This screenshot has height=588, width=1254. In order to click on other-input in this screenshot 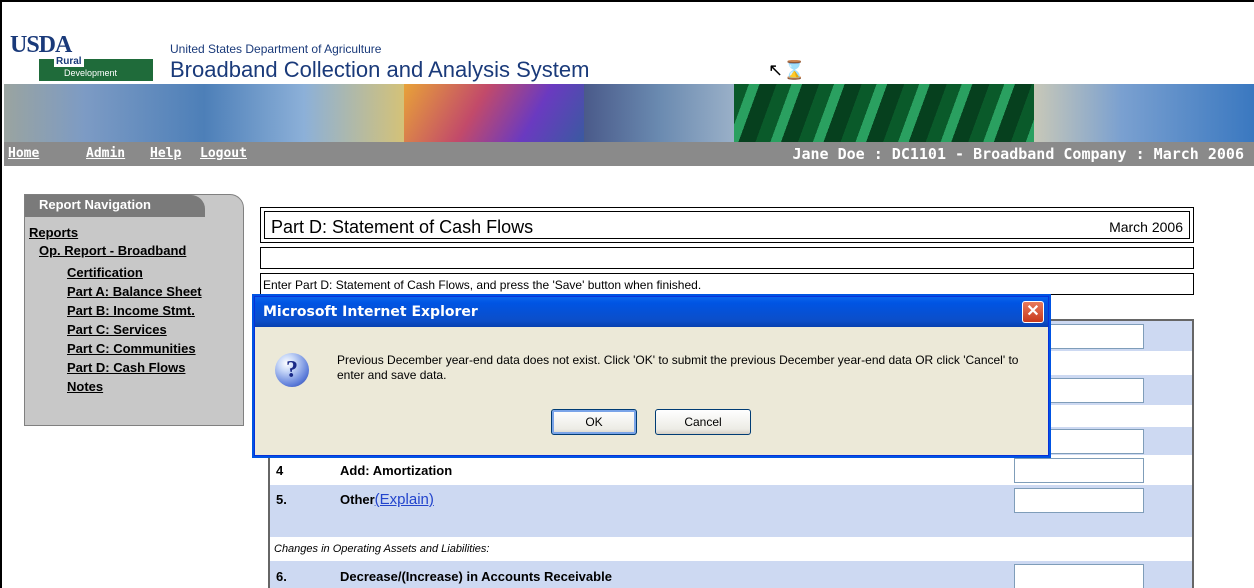, I will do `click(1079, 500)`.